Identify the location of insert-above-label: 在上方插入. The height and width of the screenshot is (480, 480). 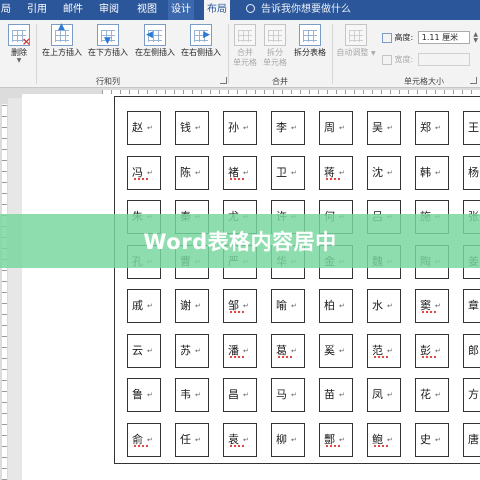
(62, 52).